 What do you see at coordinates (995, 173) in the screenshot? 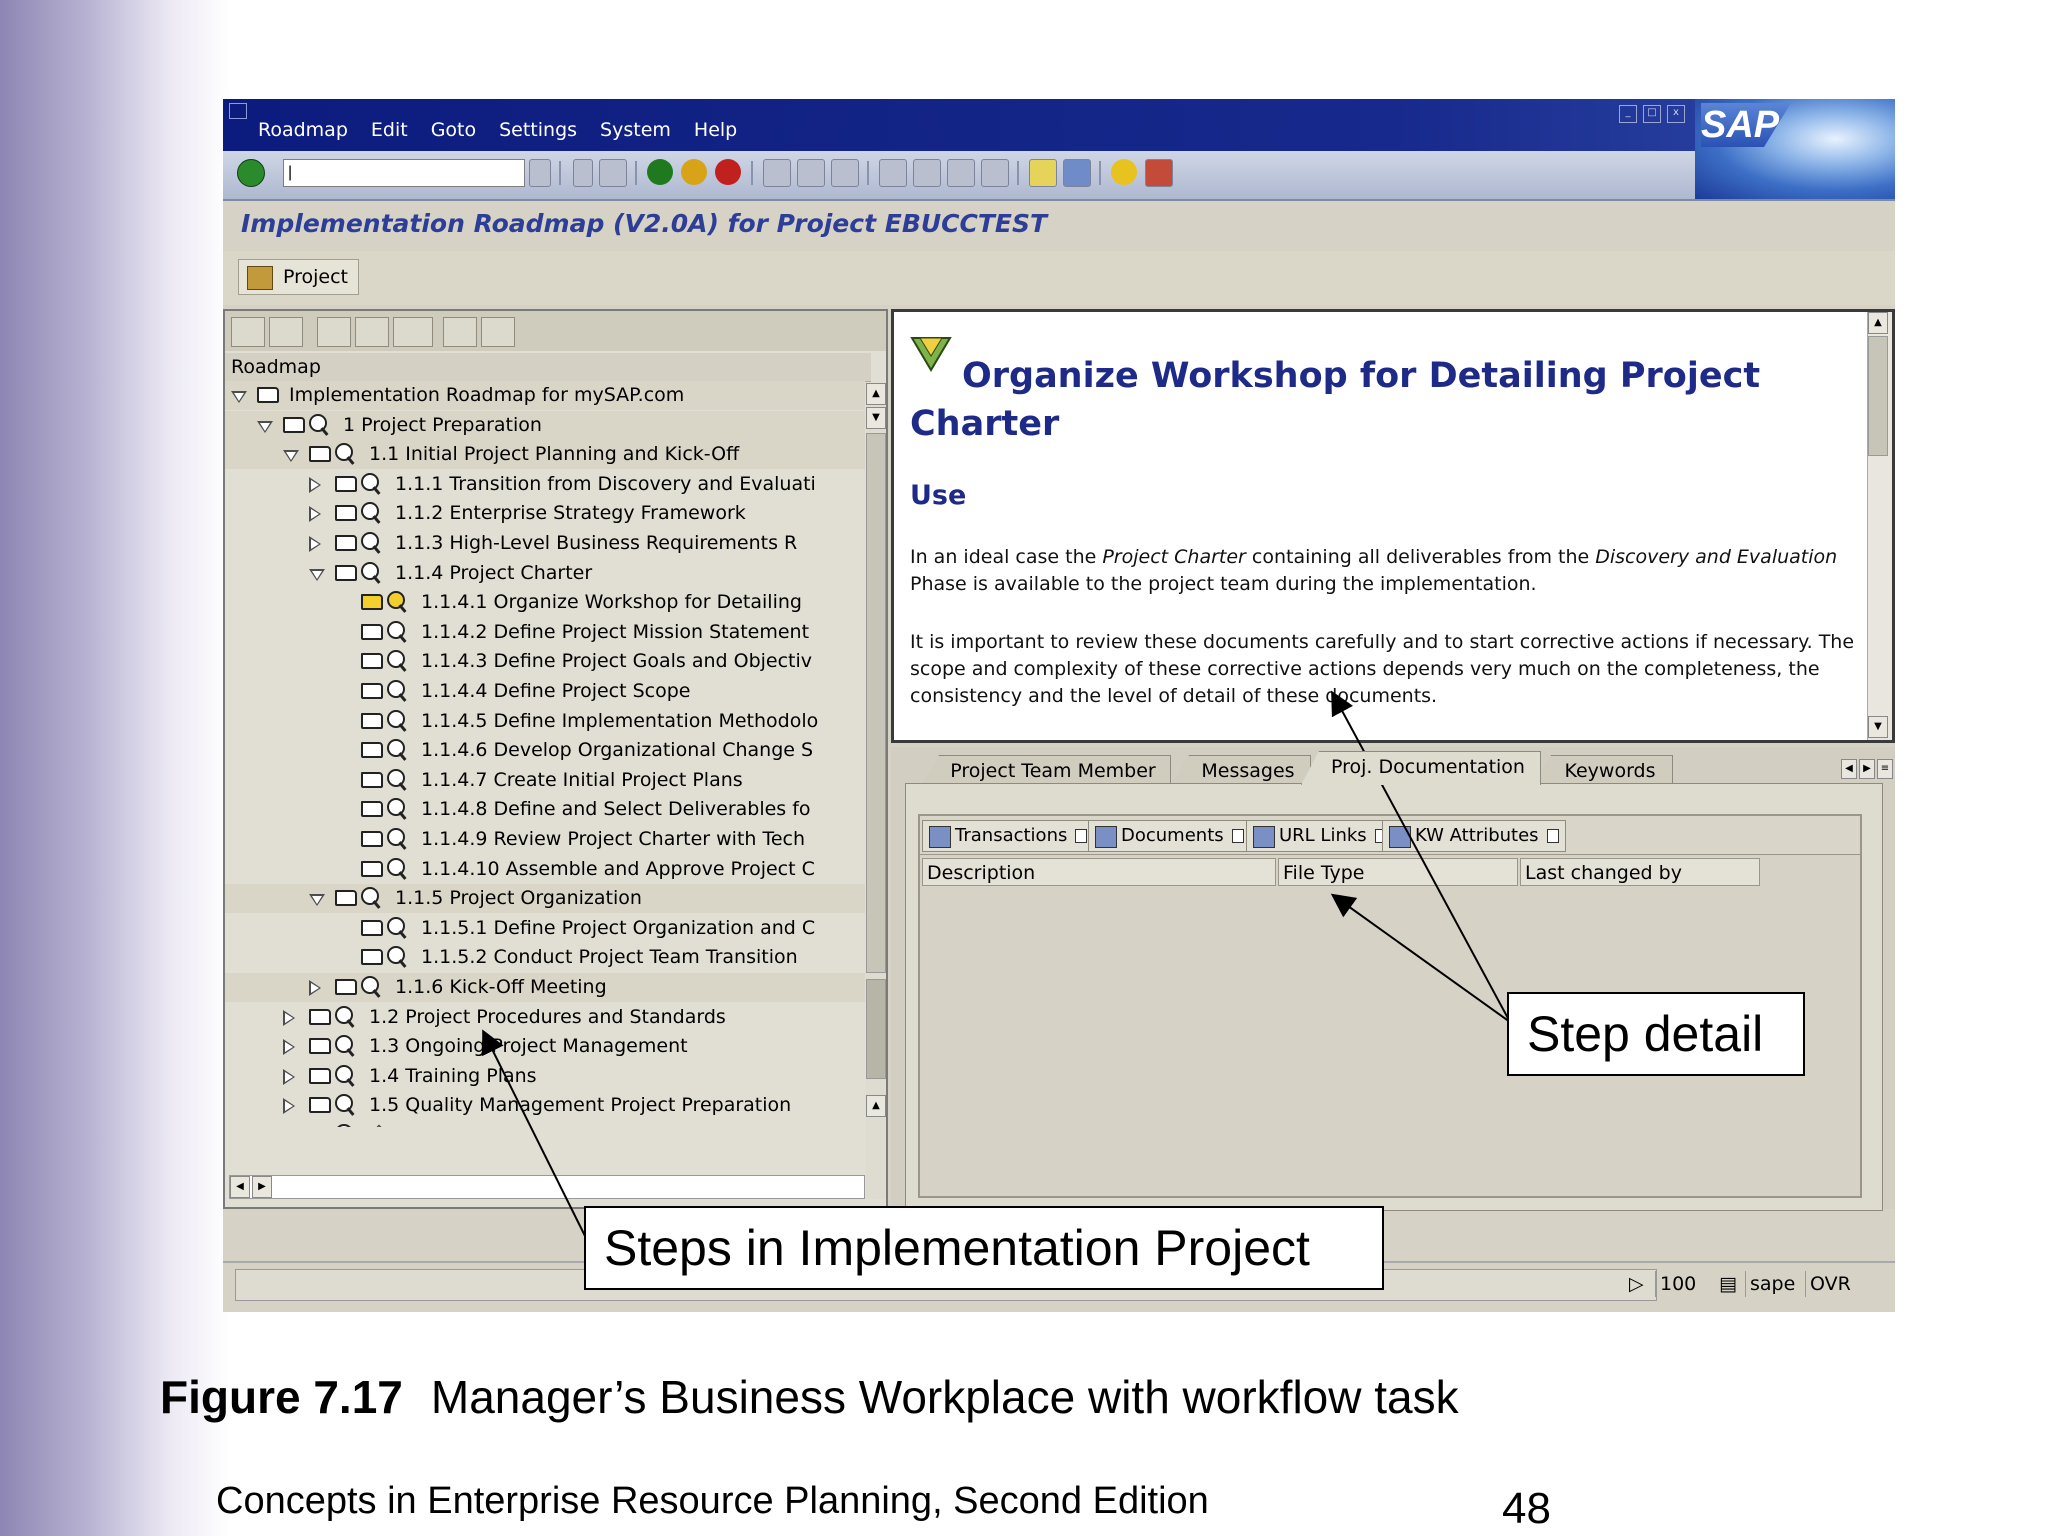
I see `last-page-icon` at bounding box center [995, 173].